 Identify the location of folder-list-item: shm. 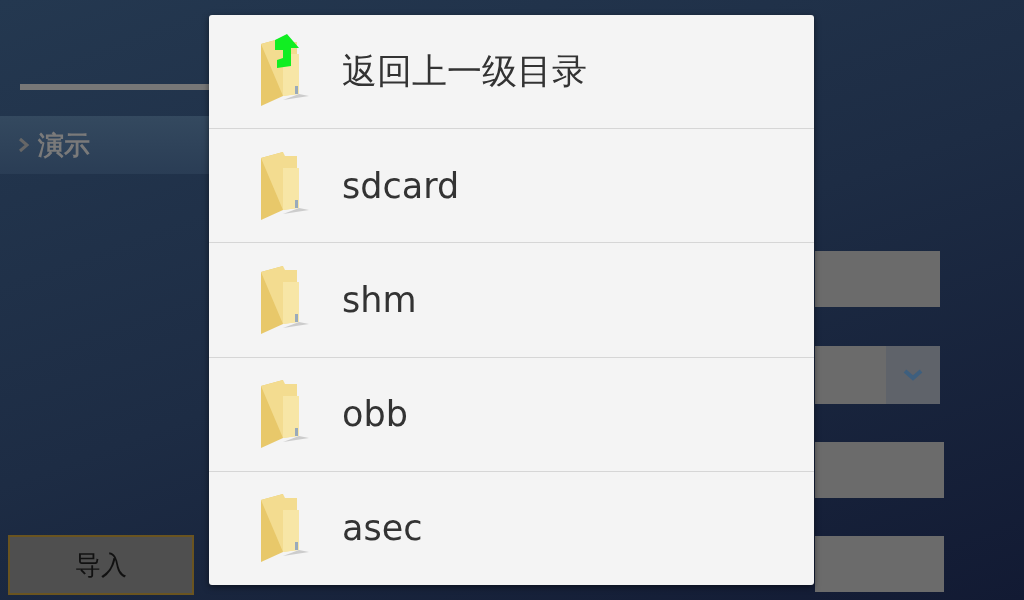
(511, 299).